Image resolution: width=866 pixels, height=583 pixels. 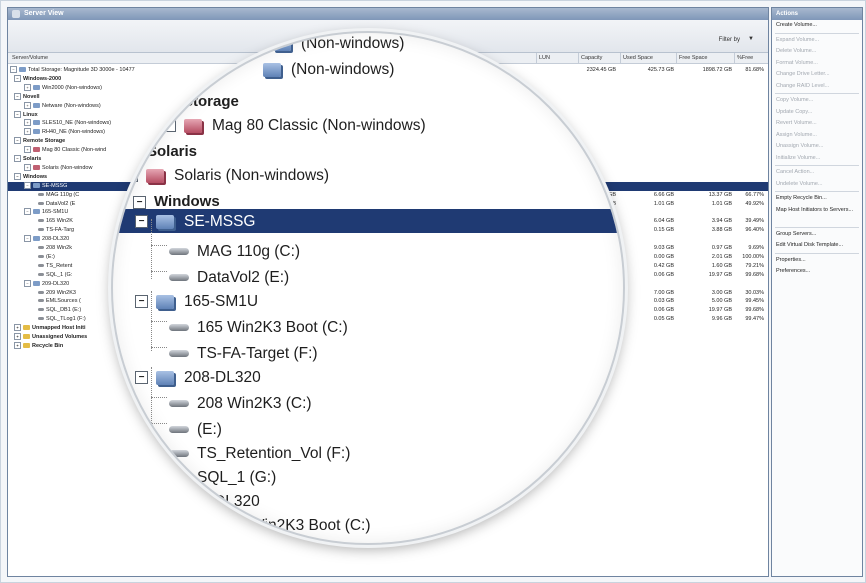 What do you see at coordinates (55, 275) in the screenshot?
I see `tree-row-label-wrap: SQL_1 (G:` at bounding box center [55, 275].